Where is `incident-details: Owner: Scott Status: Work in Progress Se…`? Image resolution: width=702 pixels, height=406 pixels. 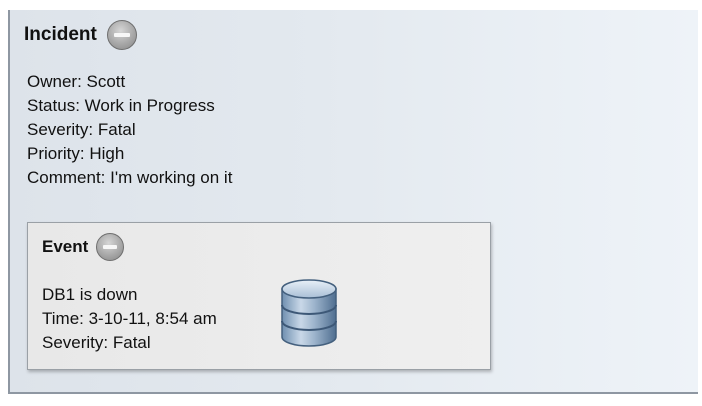 incident-details: Owner: Scott Status: Work in Progress Se… is located at coordinates (129, 130).